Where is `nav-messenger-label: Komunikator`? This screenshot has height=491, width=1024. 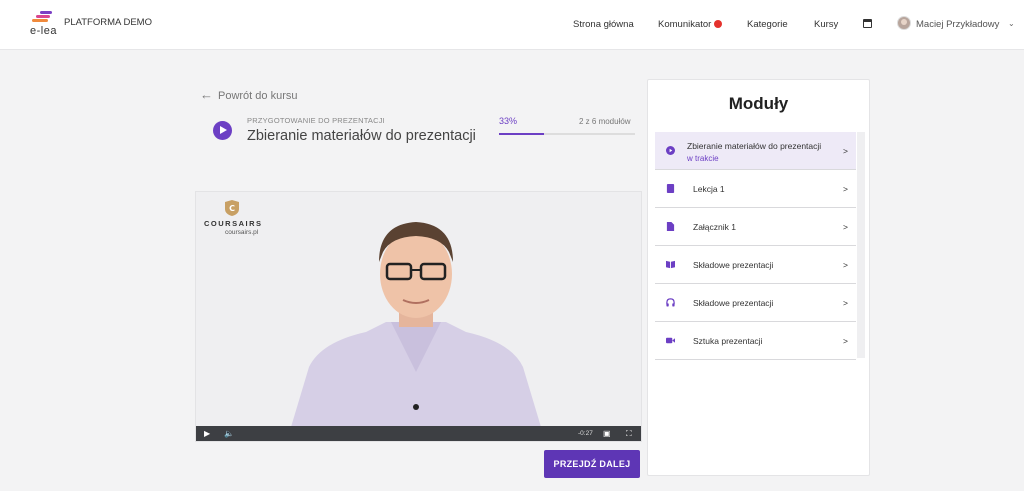 nav-messenger-label: Komunikator is located at coordinates (685, 24).